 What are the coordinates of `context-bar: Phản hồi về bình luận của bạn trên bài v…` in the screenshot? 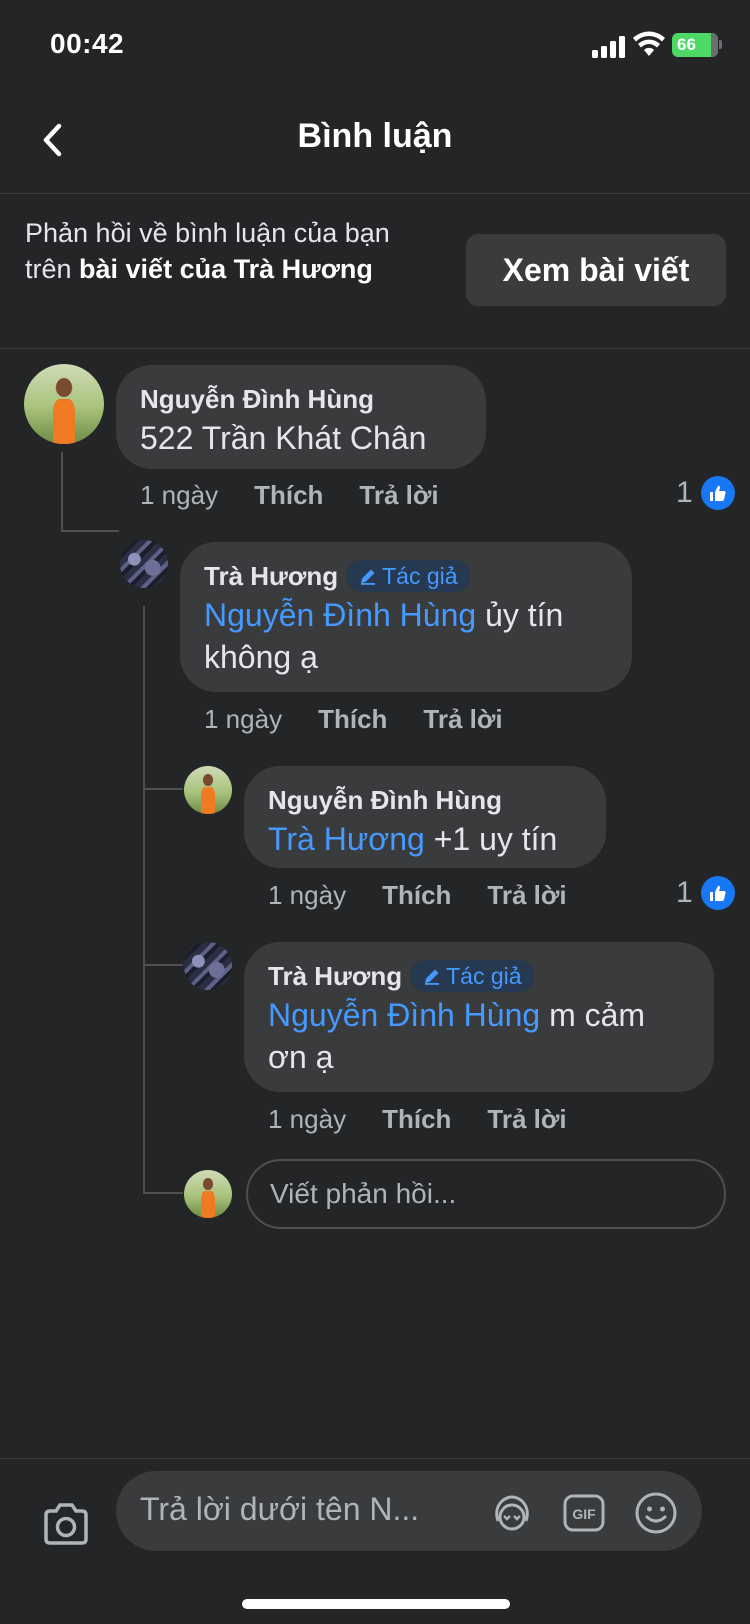 It's located at (375, 272).